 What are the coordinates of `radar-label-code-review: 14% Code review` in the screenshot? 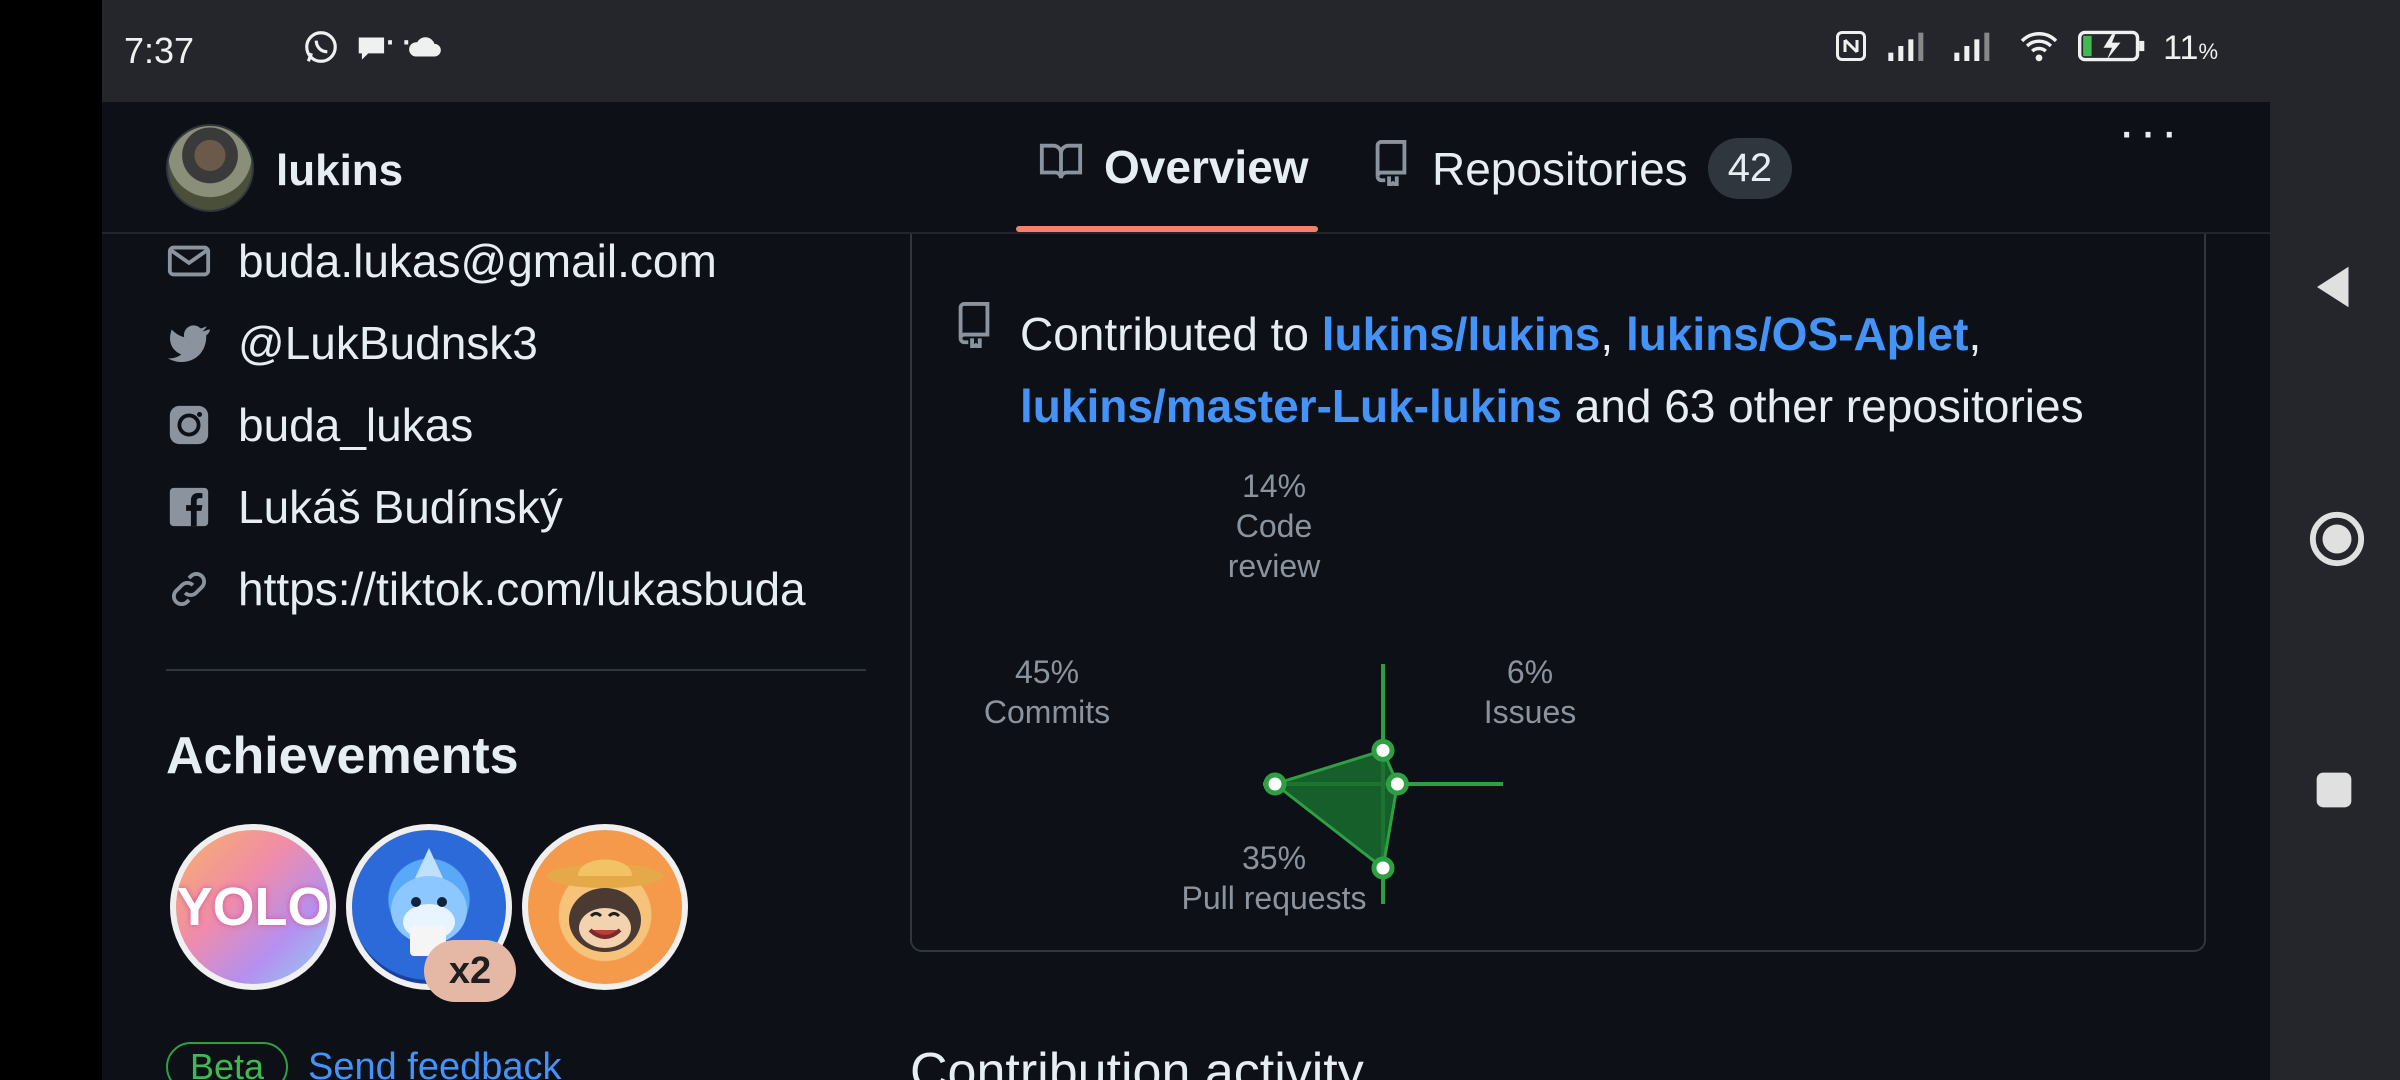 It's located at (1274, 526).